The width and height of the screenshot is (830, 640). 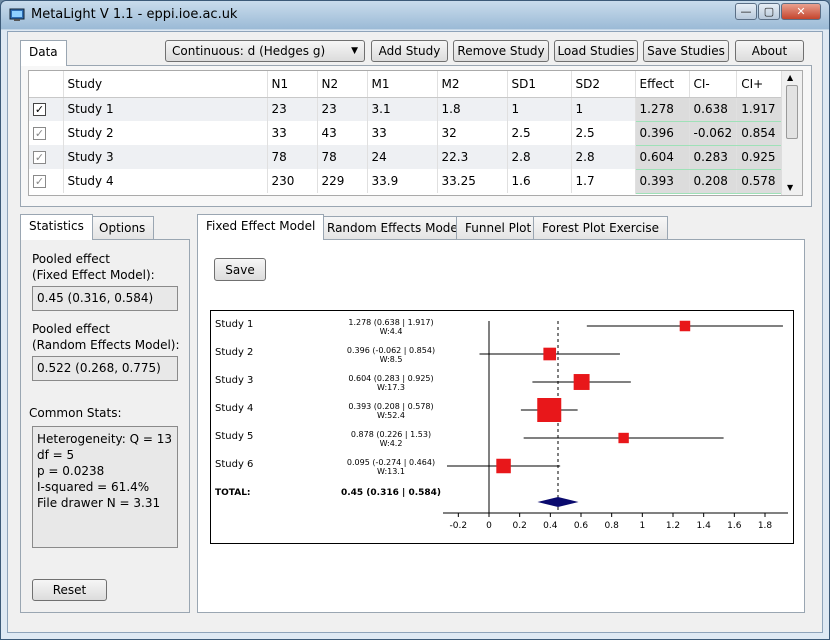 I want to click on study-weight-text: W:4.2, so click(x=391, y=443).